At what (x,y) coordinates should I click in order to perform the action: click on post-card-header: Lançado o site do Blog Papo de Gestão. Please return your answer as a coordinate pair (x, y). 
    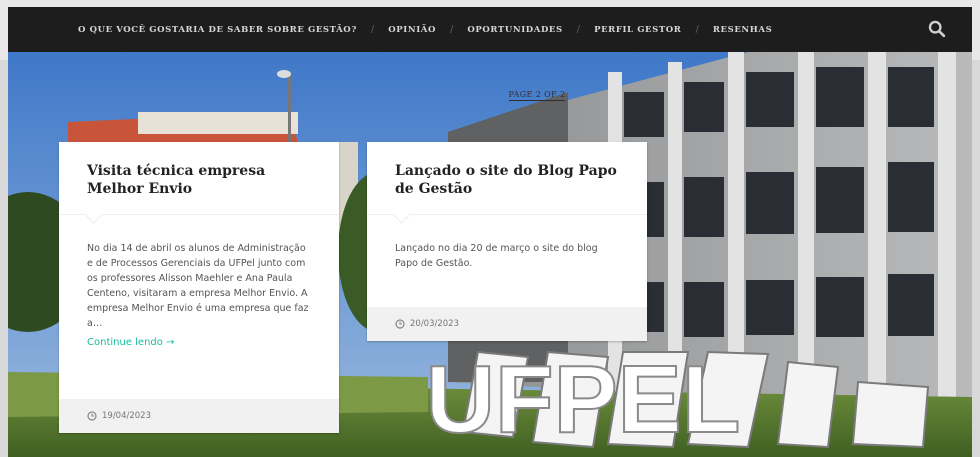
    Looking at the image, I should click on (507, 183).